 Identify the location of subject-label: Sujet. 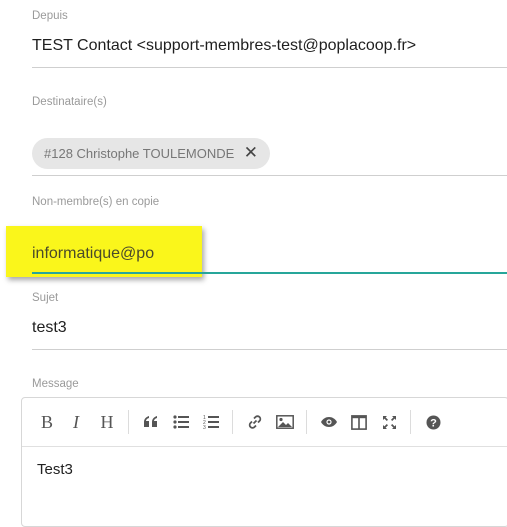
(45, 298).